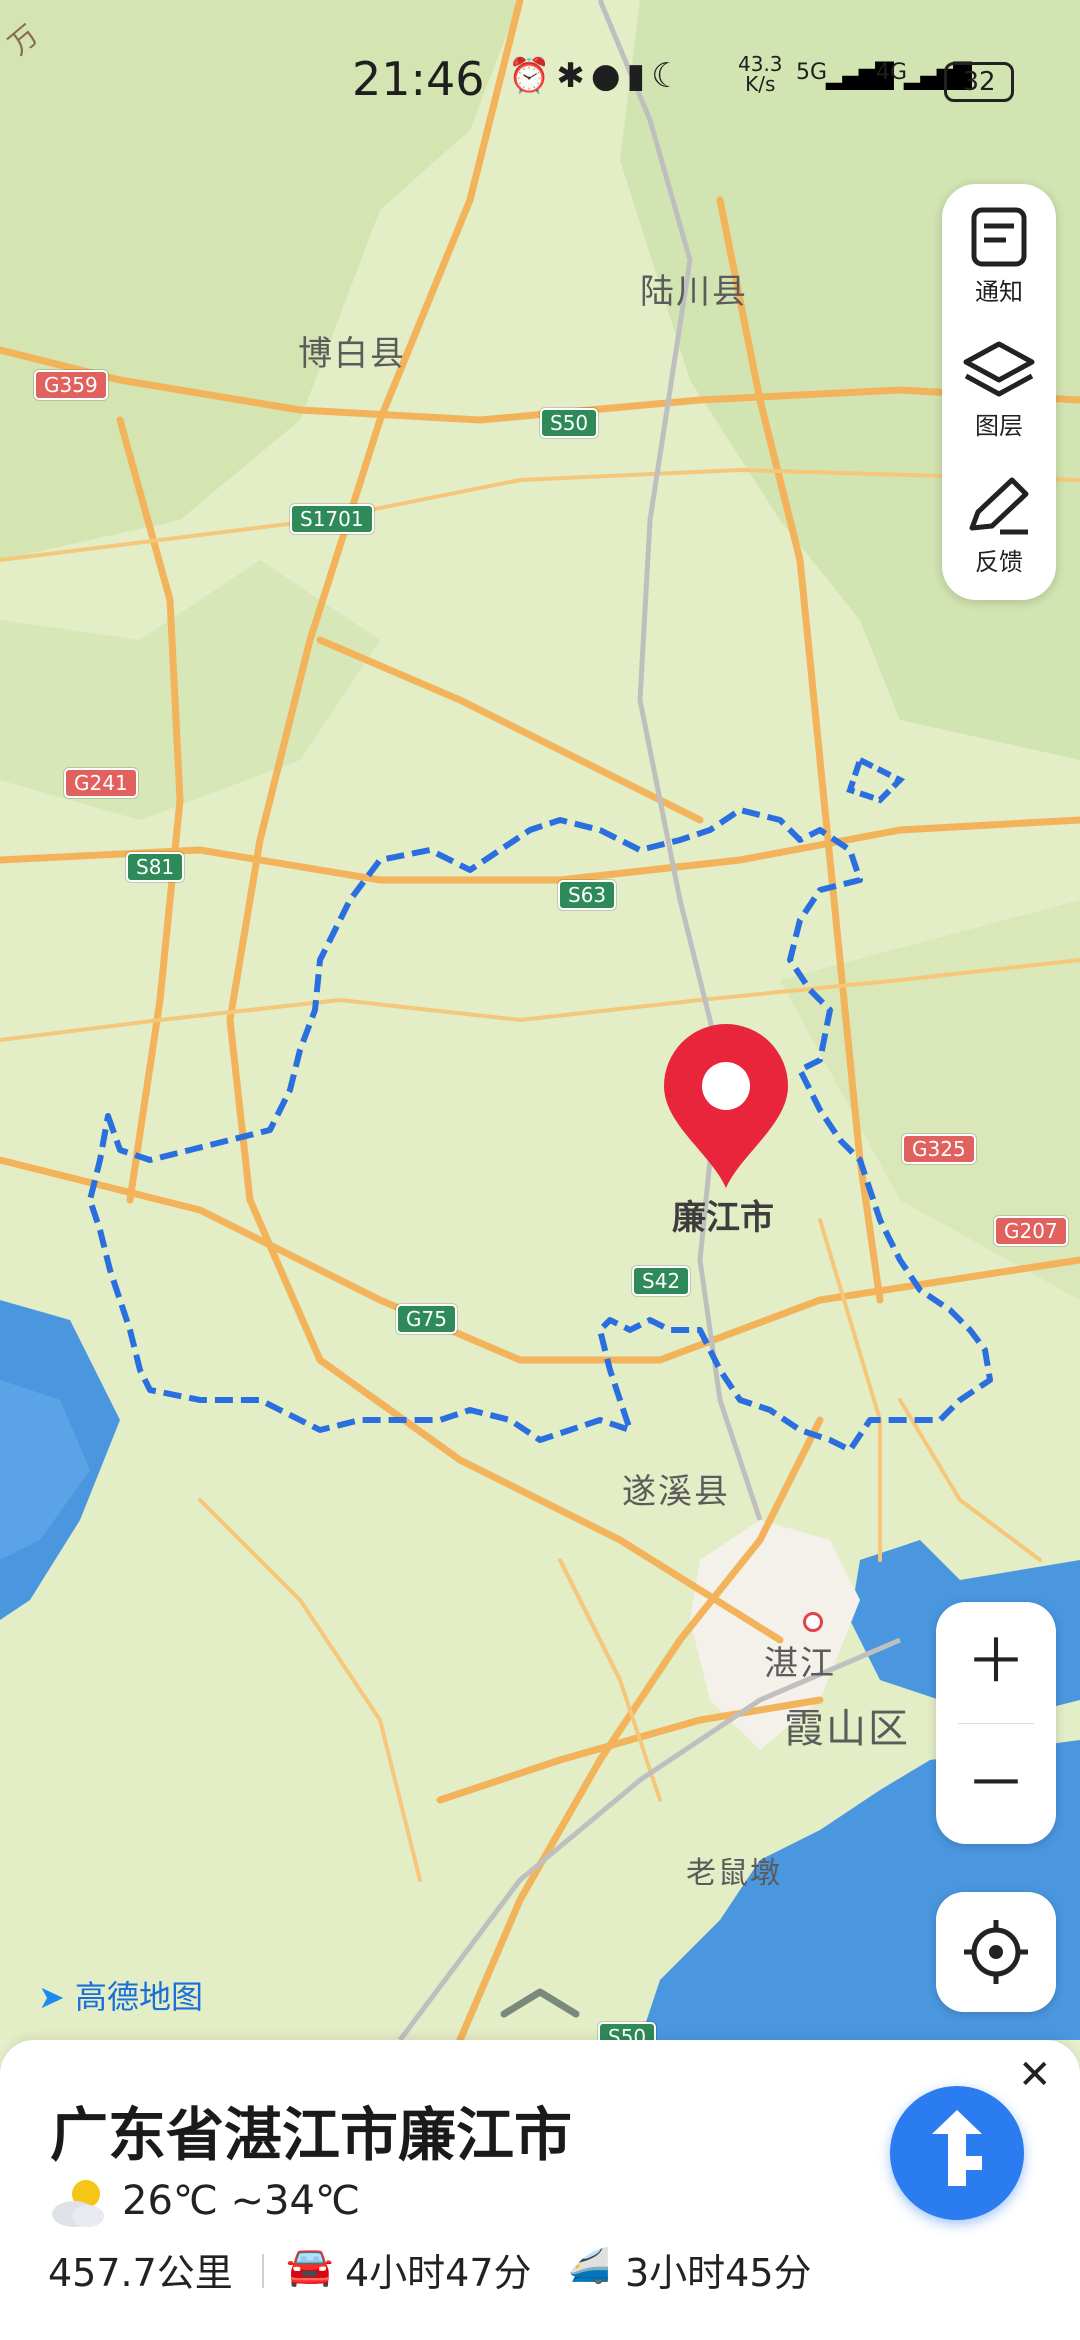  Describe the element at coordinates (155, 867) in the screenshot. I see `road-shield-s81: S81` at that location.